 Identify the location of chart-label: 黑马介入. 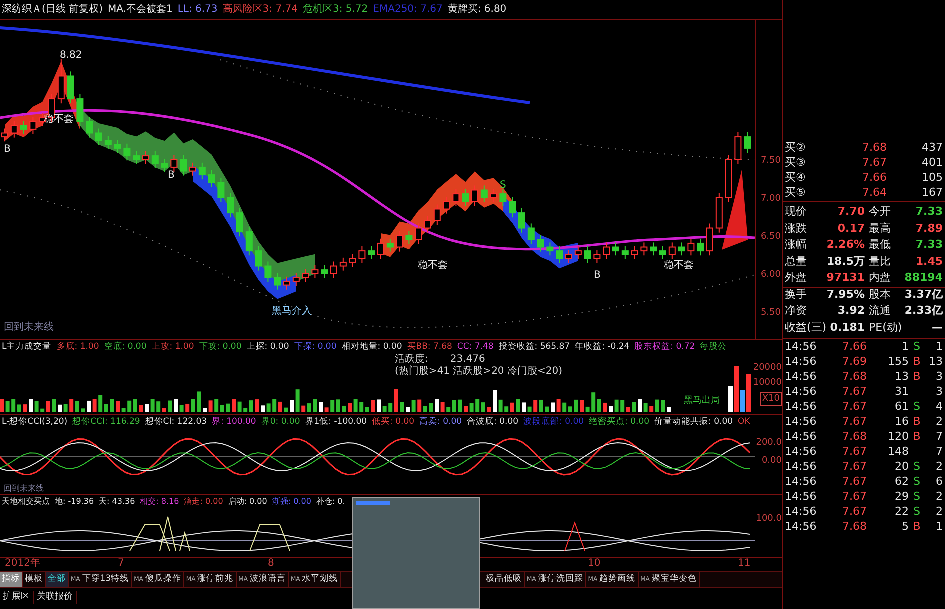
(292, 312).